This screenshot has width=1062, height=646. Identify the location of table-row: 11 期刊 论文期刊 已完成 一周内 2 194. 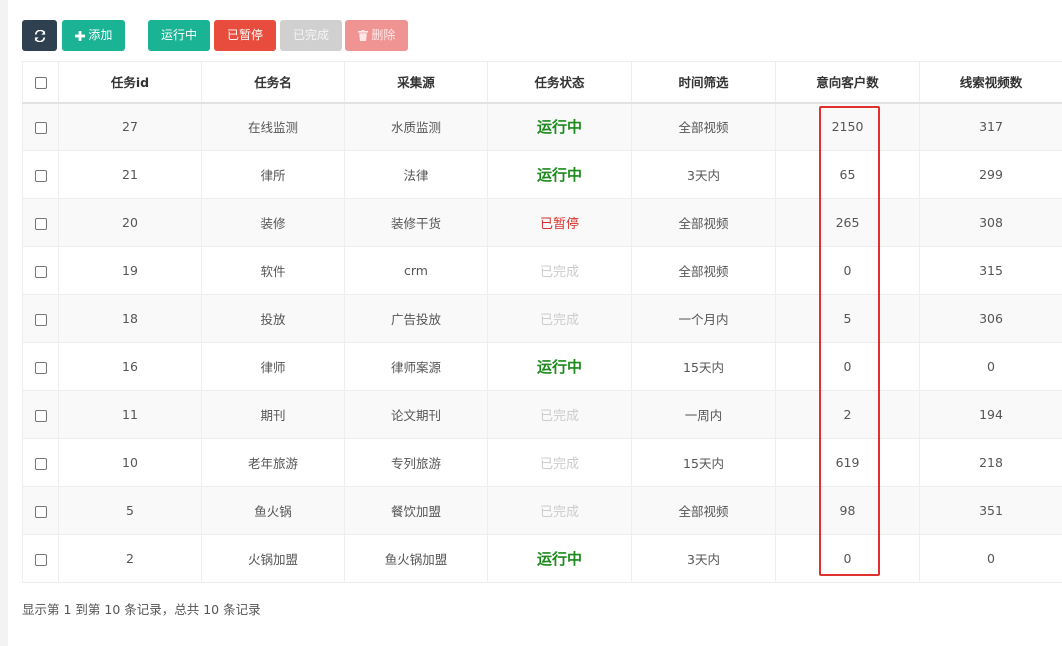
(542, 414).